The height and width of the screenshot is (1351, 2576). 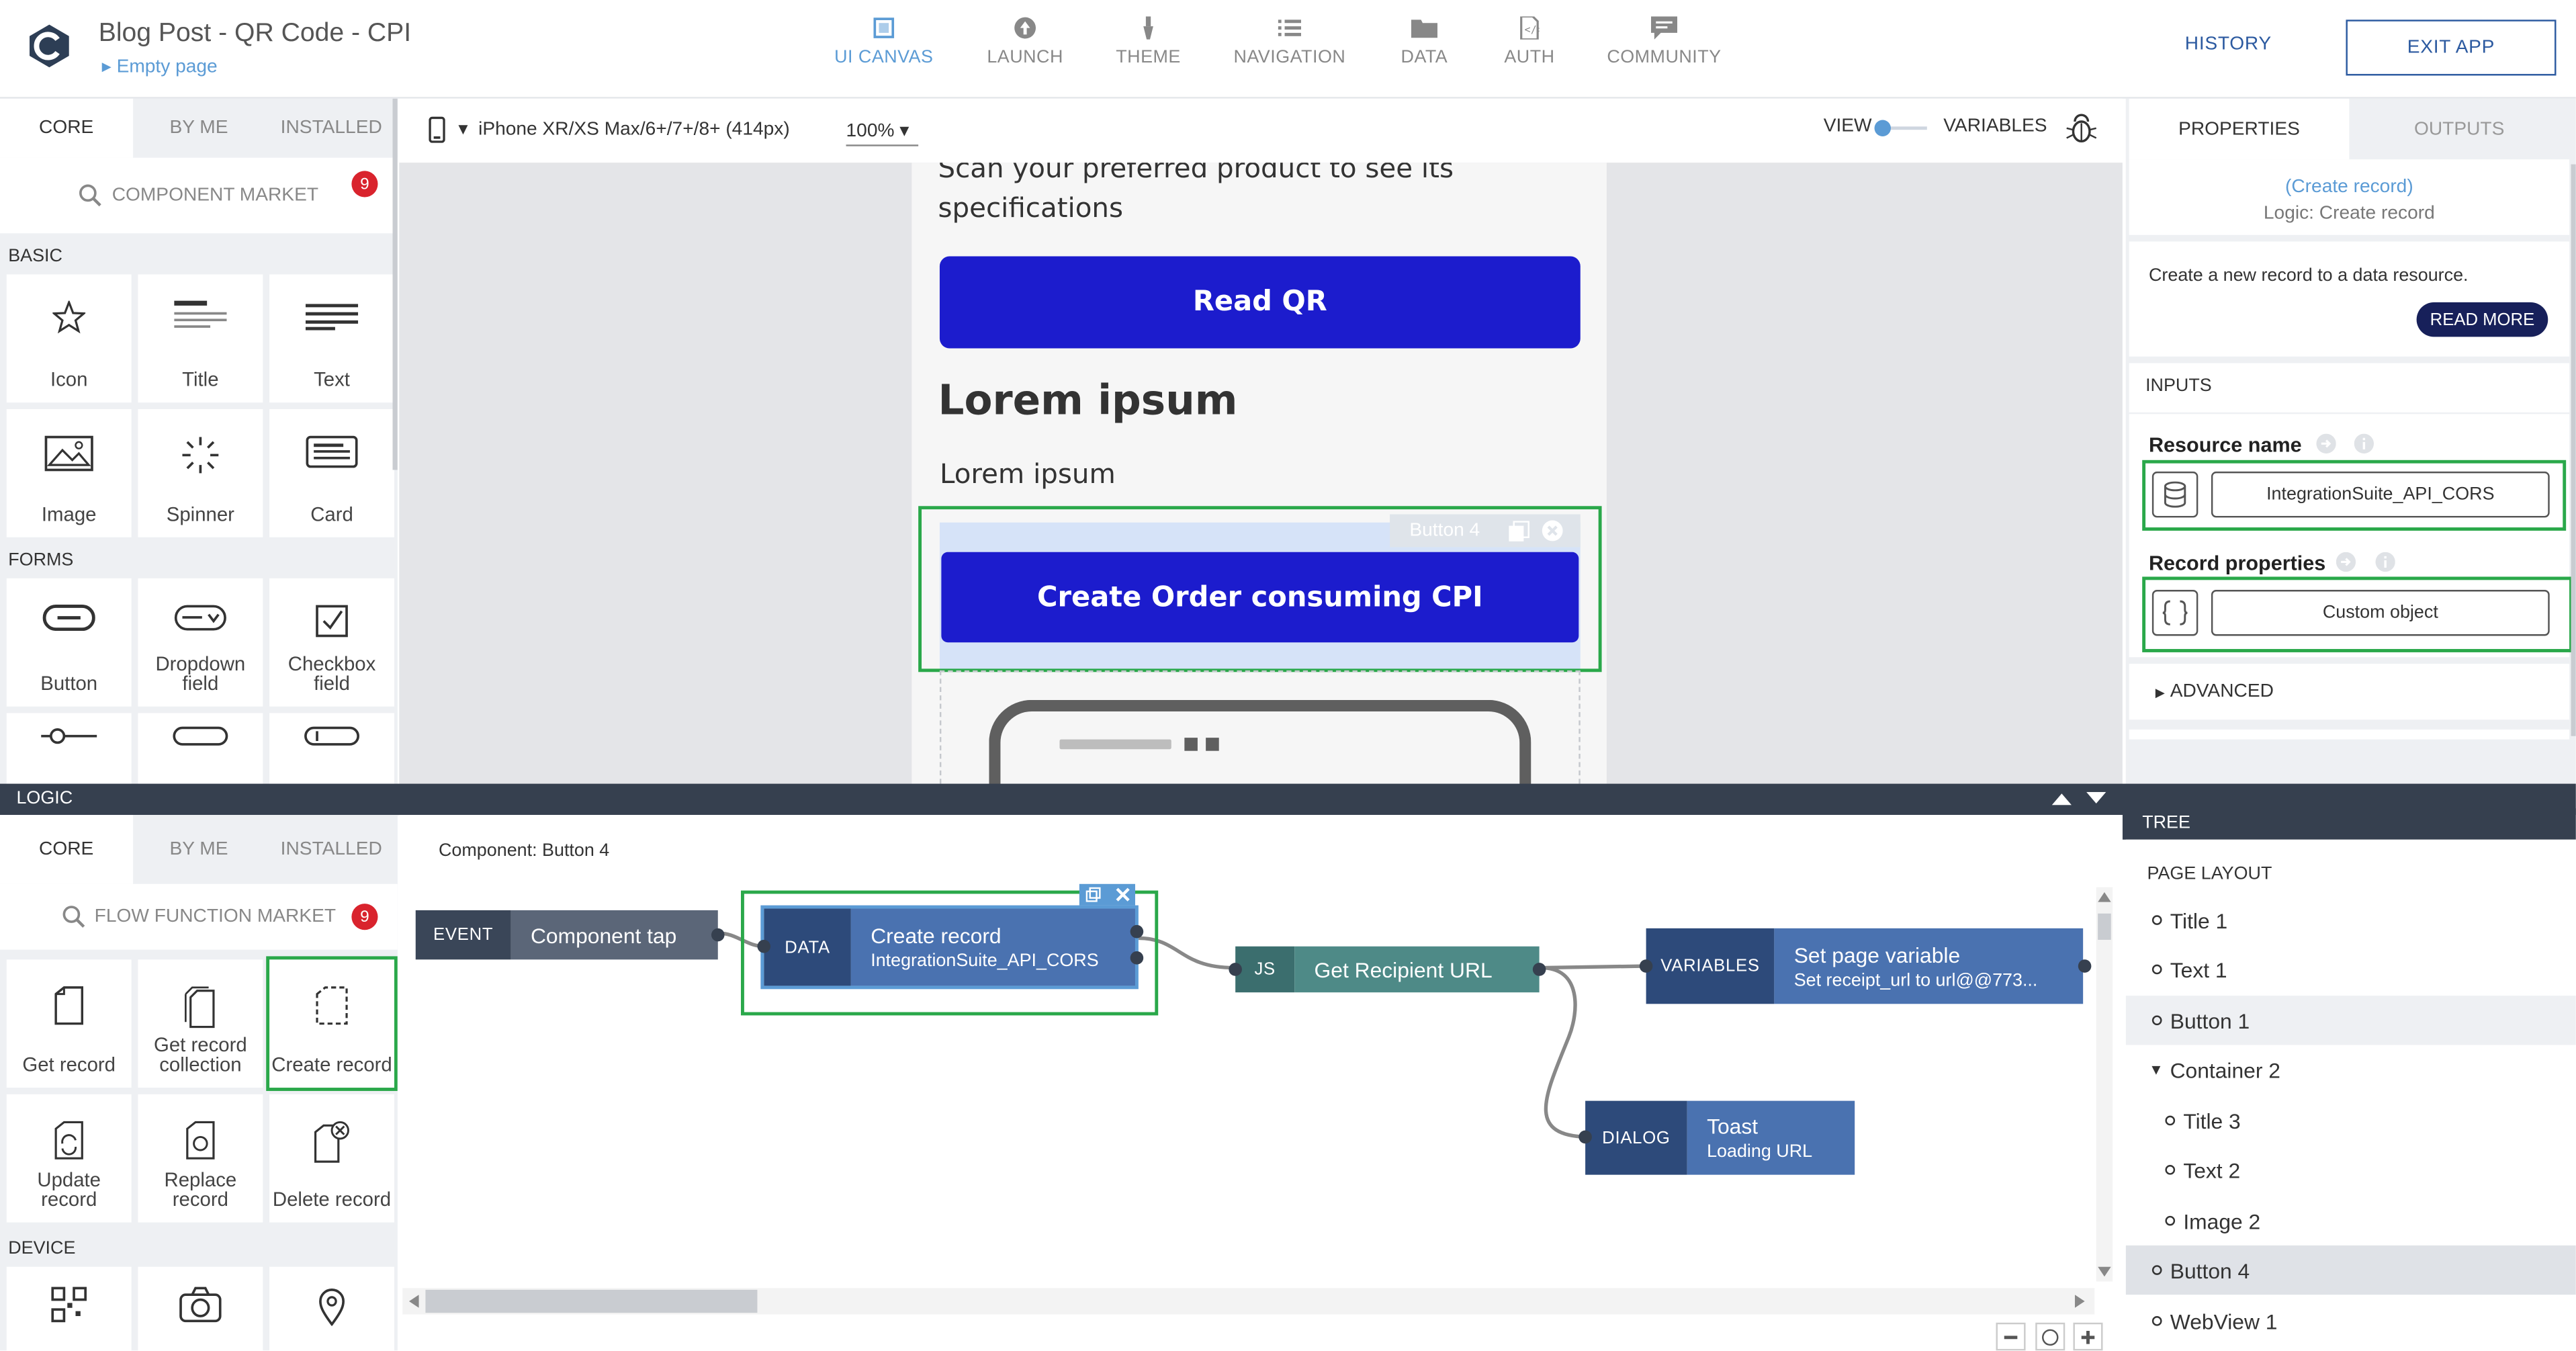 I want to click on js-output-port, so click(x=1539, y=969).